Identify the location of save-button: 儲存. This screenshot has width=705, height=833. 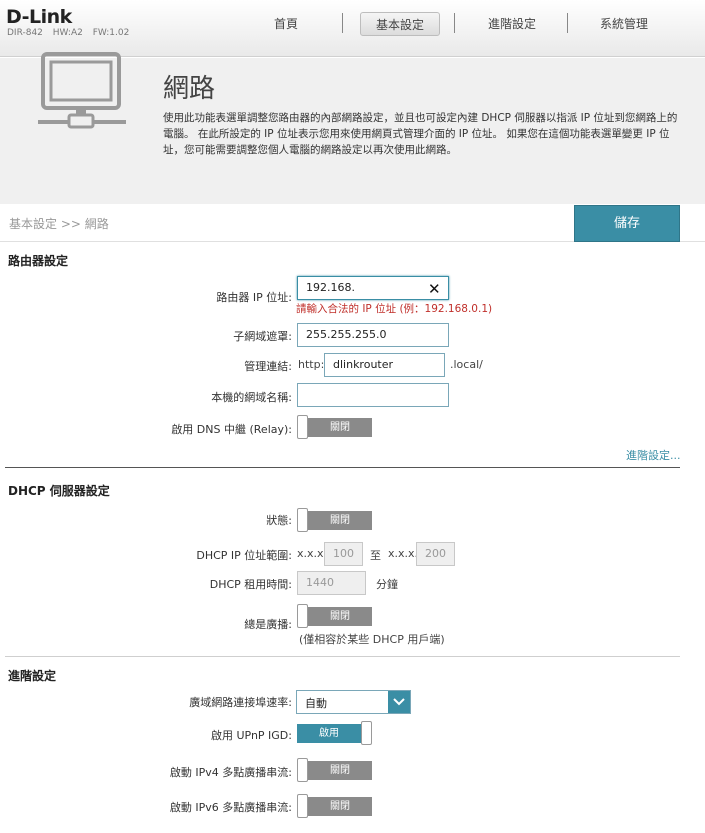
(627, 223).